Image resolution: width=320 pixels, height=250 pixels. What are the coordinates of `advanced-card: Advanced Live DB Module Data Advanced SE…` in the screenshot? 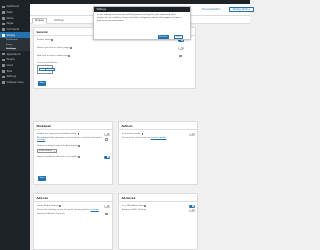 It's located at (158, 221).